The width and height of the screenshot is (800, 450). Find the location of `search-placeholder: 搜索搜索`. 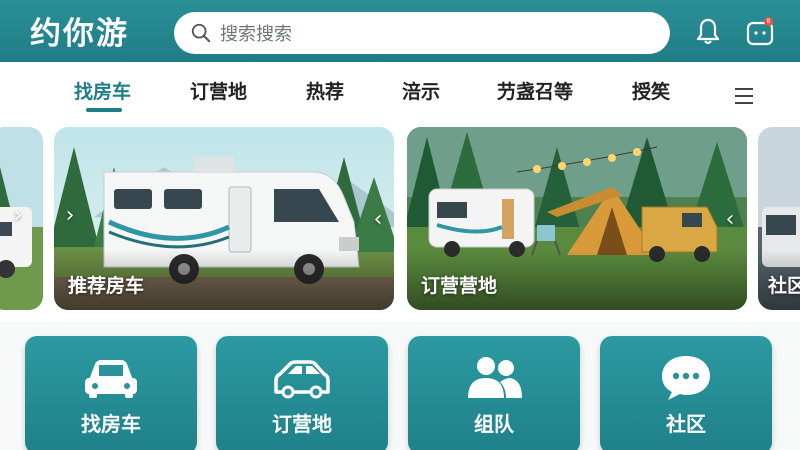

search-placeholder: 搜索搜索 is located at coordinates (256, 34).